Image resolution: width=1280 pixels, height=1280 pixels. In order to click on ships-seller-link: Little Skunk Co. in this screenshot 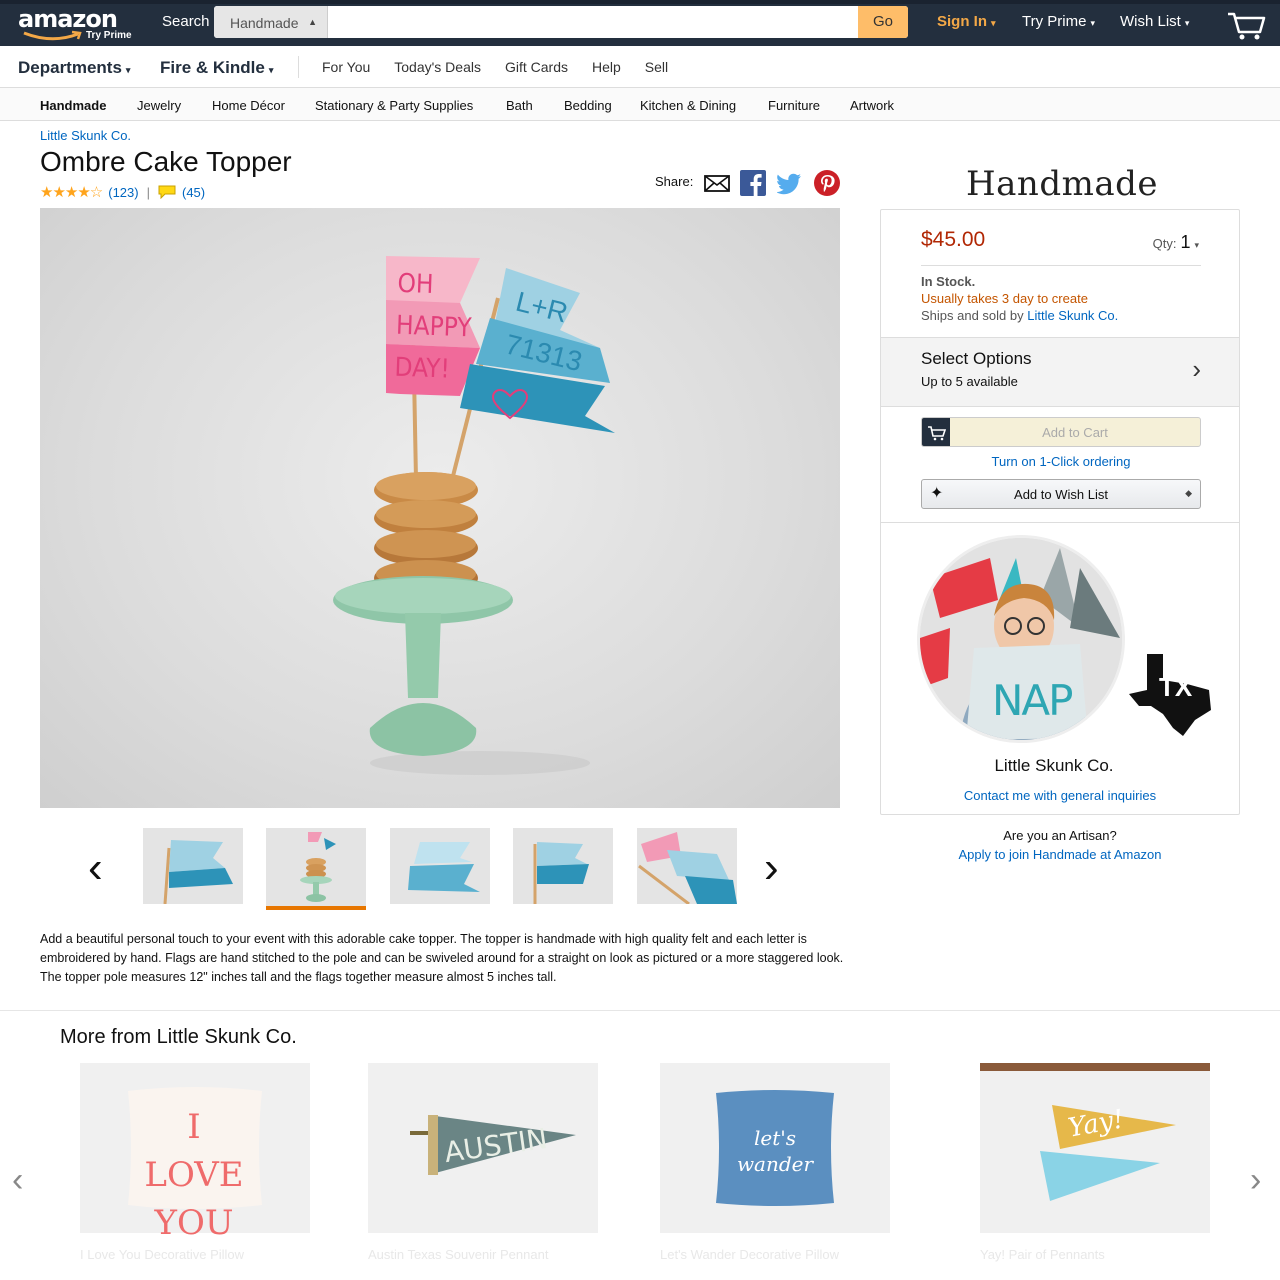, I will do `click(1072, 315)`.